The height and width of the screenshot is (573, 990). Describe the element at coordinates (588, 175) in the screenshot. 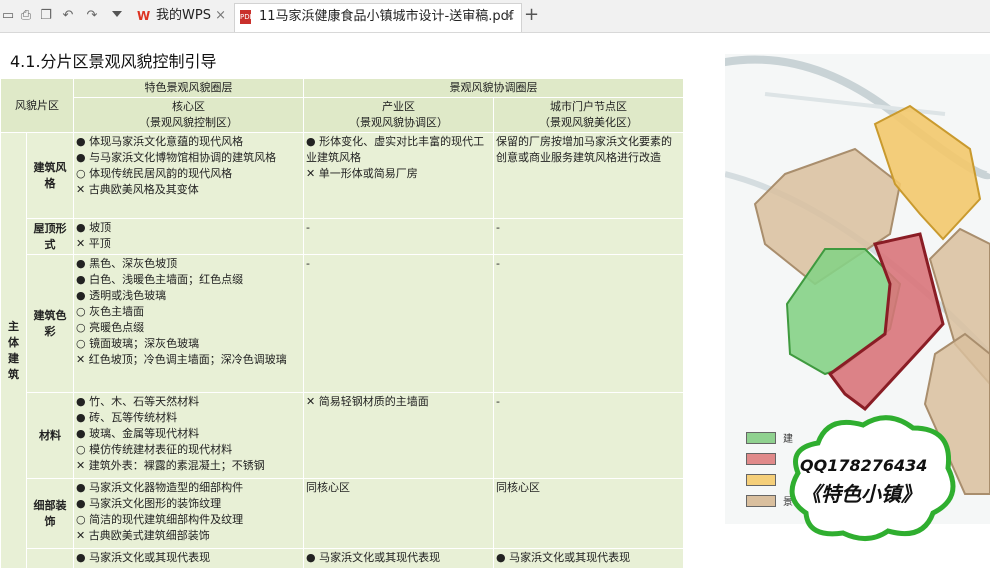

I see `cell-style-gateway: 保留的厂房按增加马家浜文化要素的创意或商业服务建筑风格进行改造` at that location.